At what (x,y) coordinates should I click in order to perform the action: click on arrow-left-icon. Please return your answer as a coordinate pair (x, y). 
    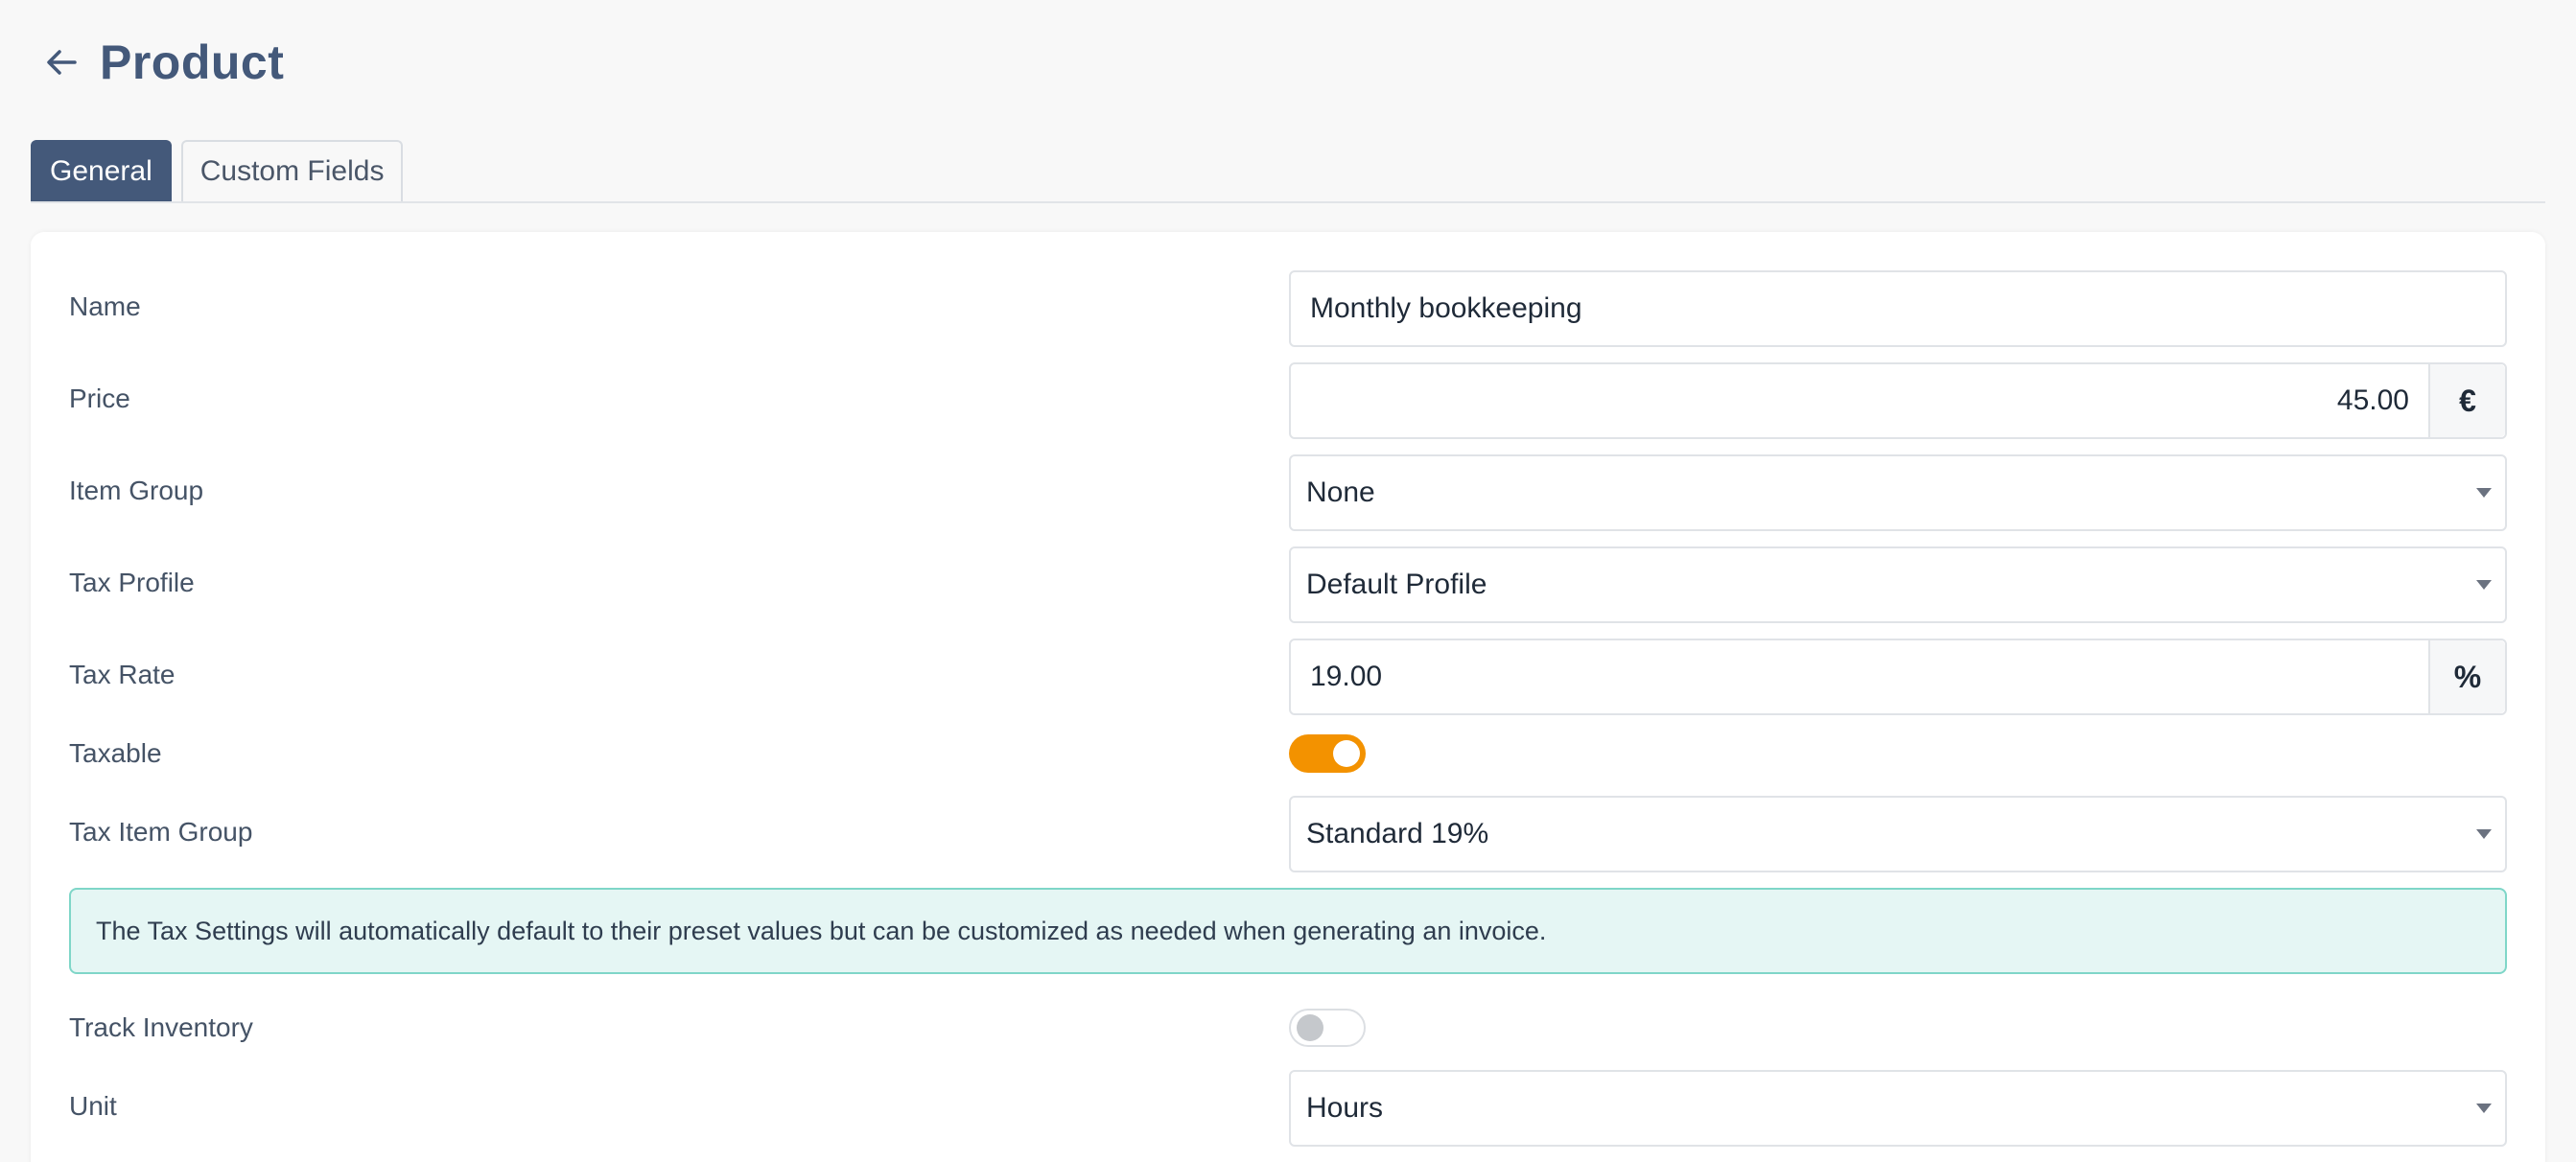
    Looking at the image, I should click on (62, 62).